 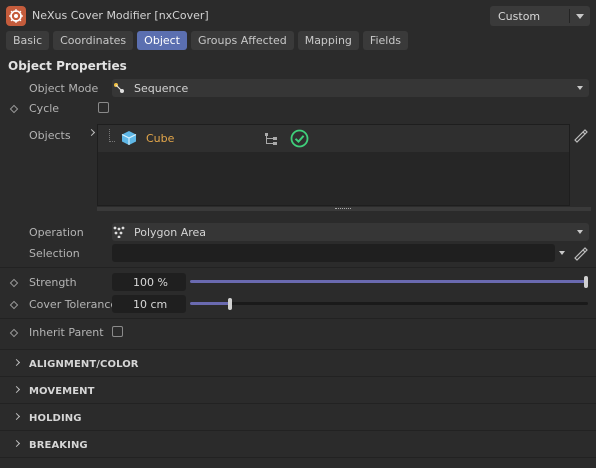 I want to click on tab-groups-affected: Groups Affected, so click(x=242, y=40).